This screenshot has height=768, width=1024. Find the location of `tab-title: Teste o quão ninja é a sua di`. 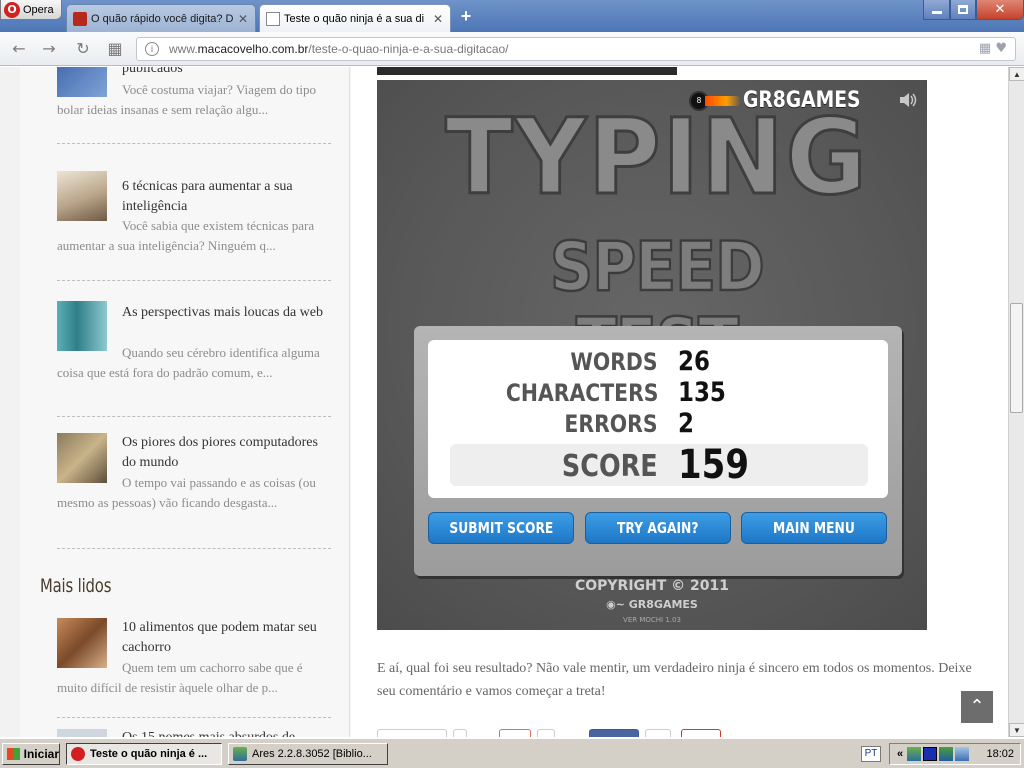

tab-title: Teste o quão ninja é a sua di is located at coordinates (354, 18).